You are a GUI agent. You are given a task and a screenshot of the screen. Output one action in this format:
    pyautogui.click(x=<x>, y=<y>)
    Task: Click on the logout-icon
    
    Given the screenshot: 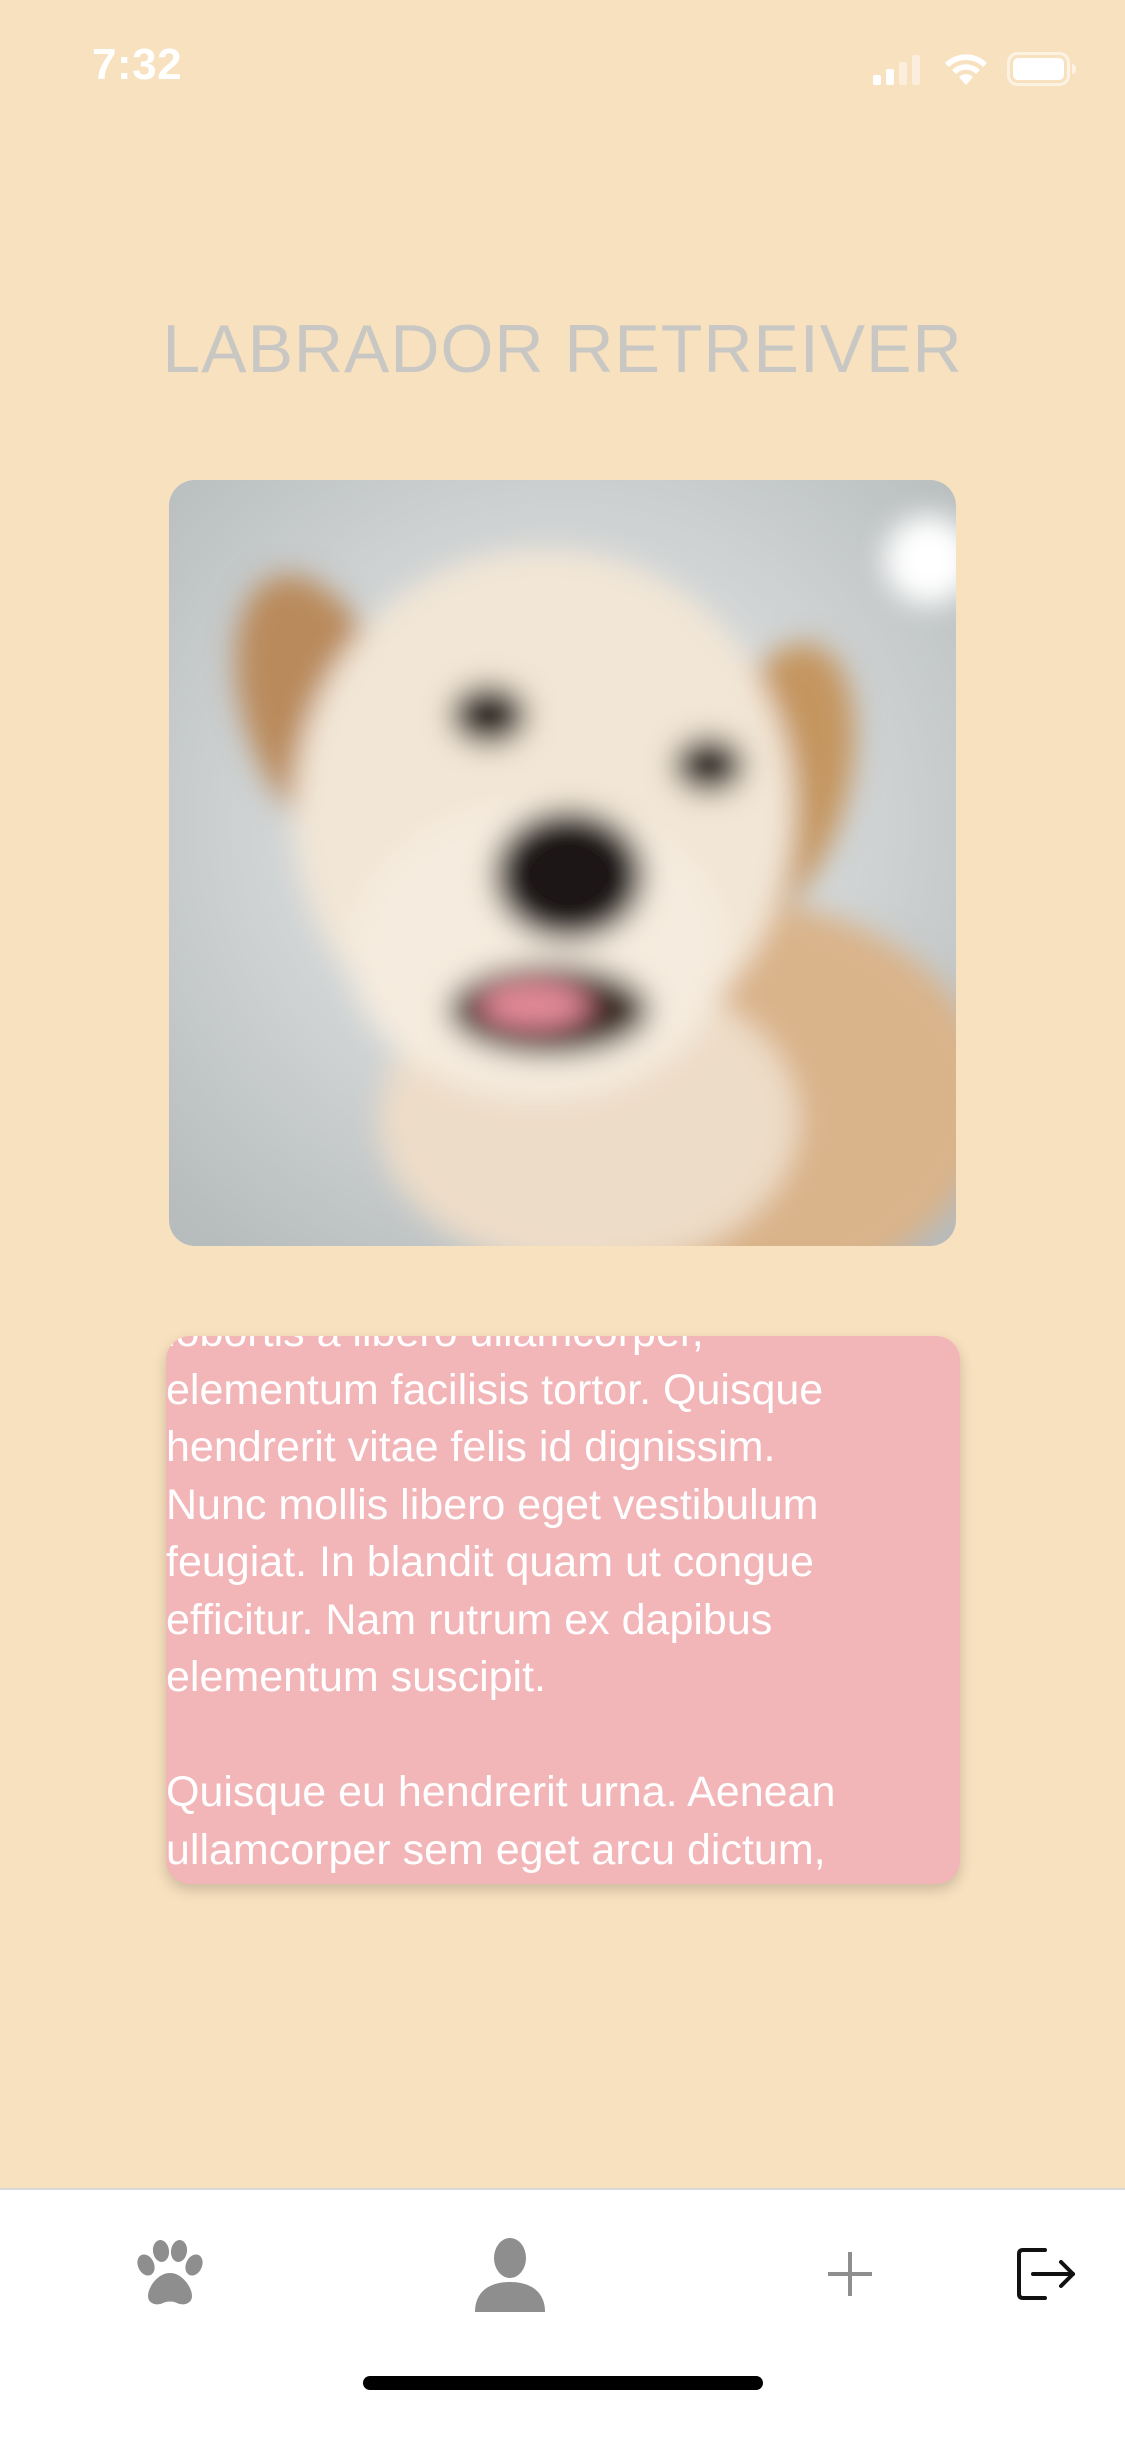 What is the action you would take?
    pyautogui.click(x=1047, y=2276)
    